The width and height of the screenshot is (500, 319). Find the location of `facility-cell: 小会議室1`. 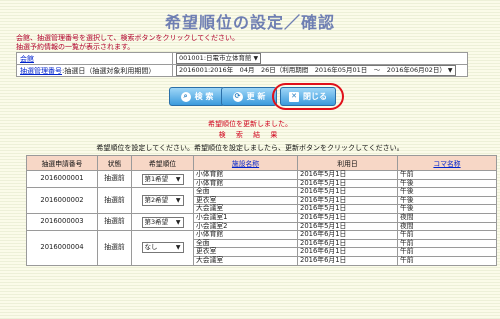

facility-cell: 小会議室1 is located at coordinates (245, 217).